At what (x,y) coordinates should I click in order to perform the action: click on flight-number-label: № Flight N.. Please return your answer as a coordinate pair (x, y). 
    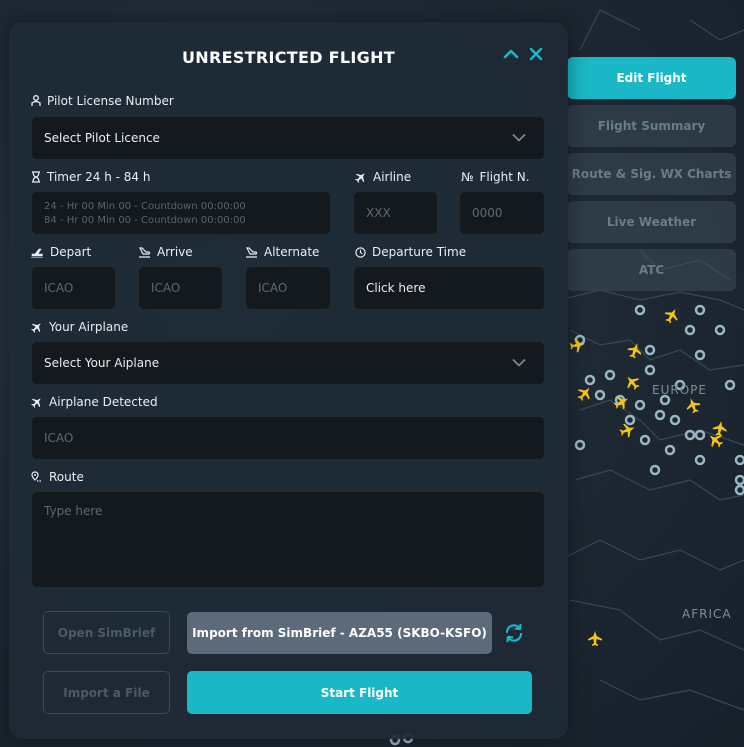
    Looking at the image, I should click on (495, 177).